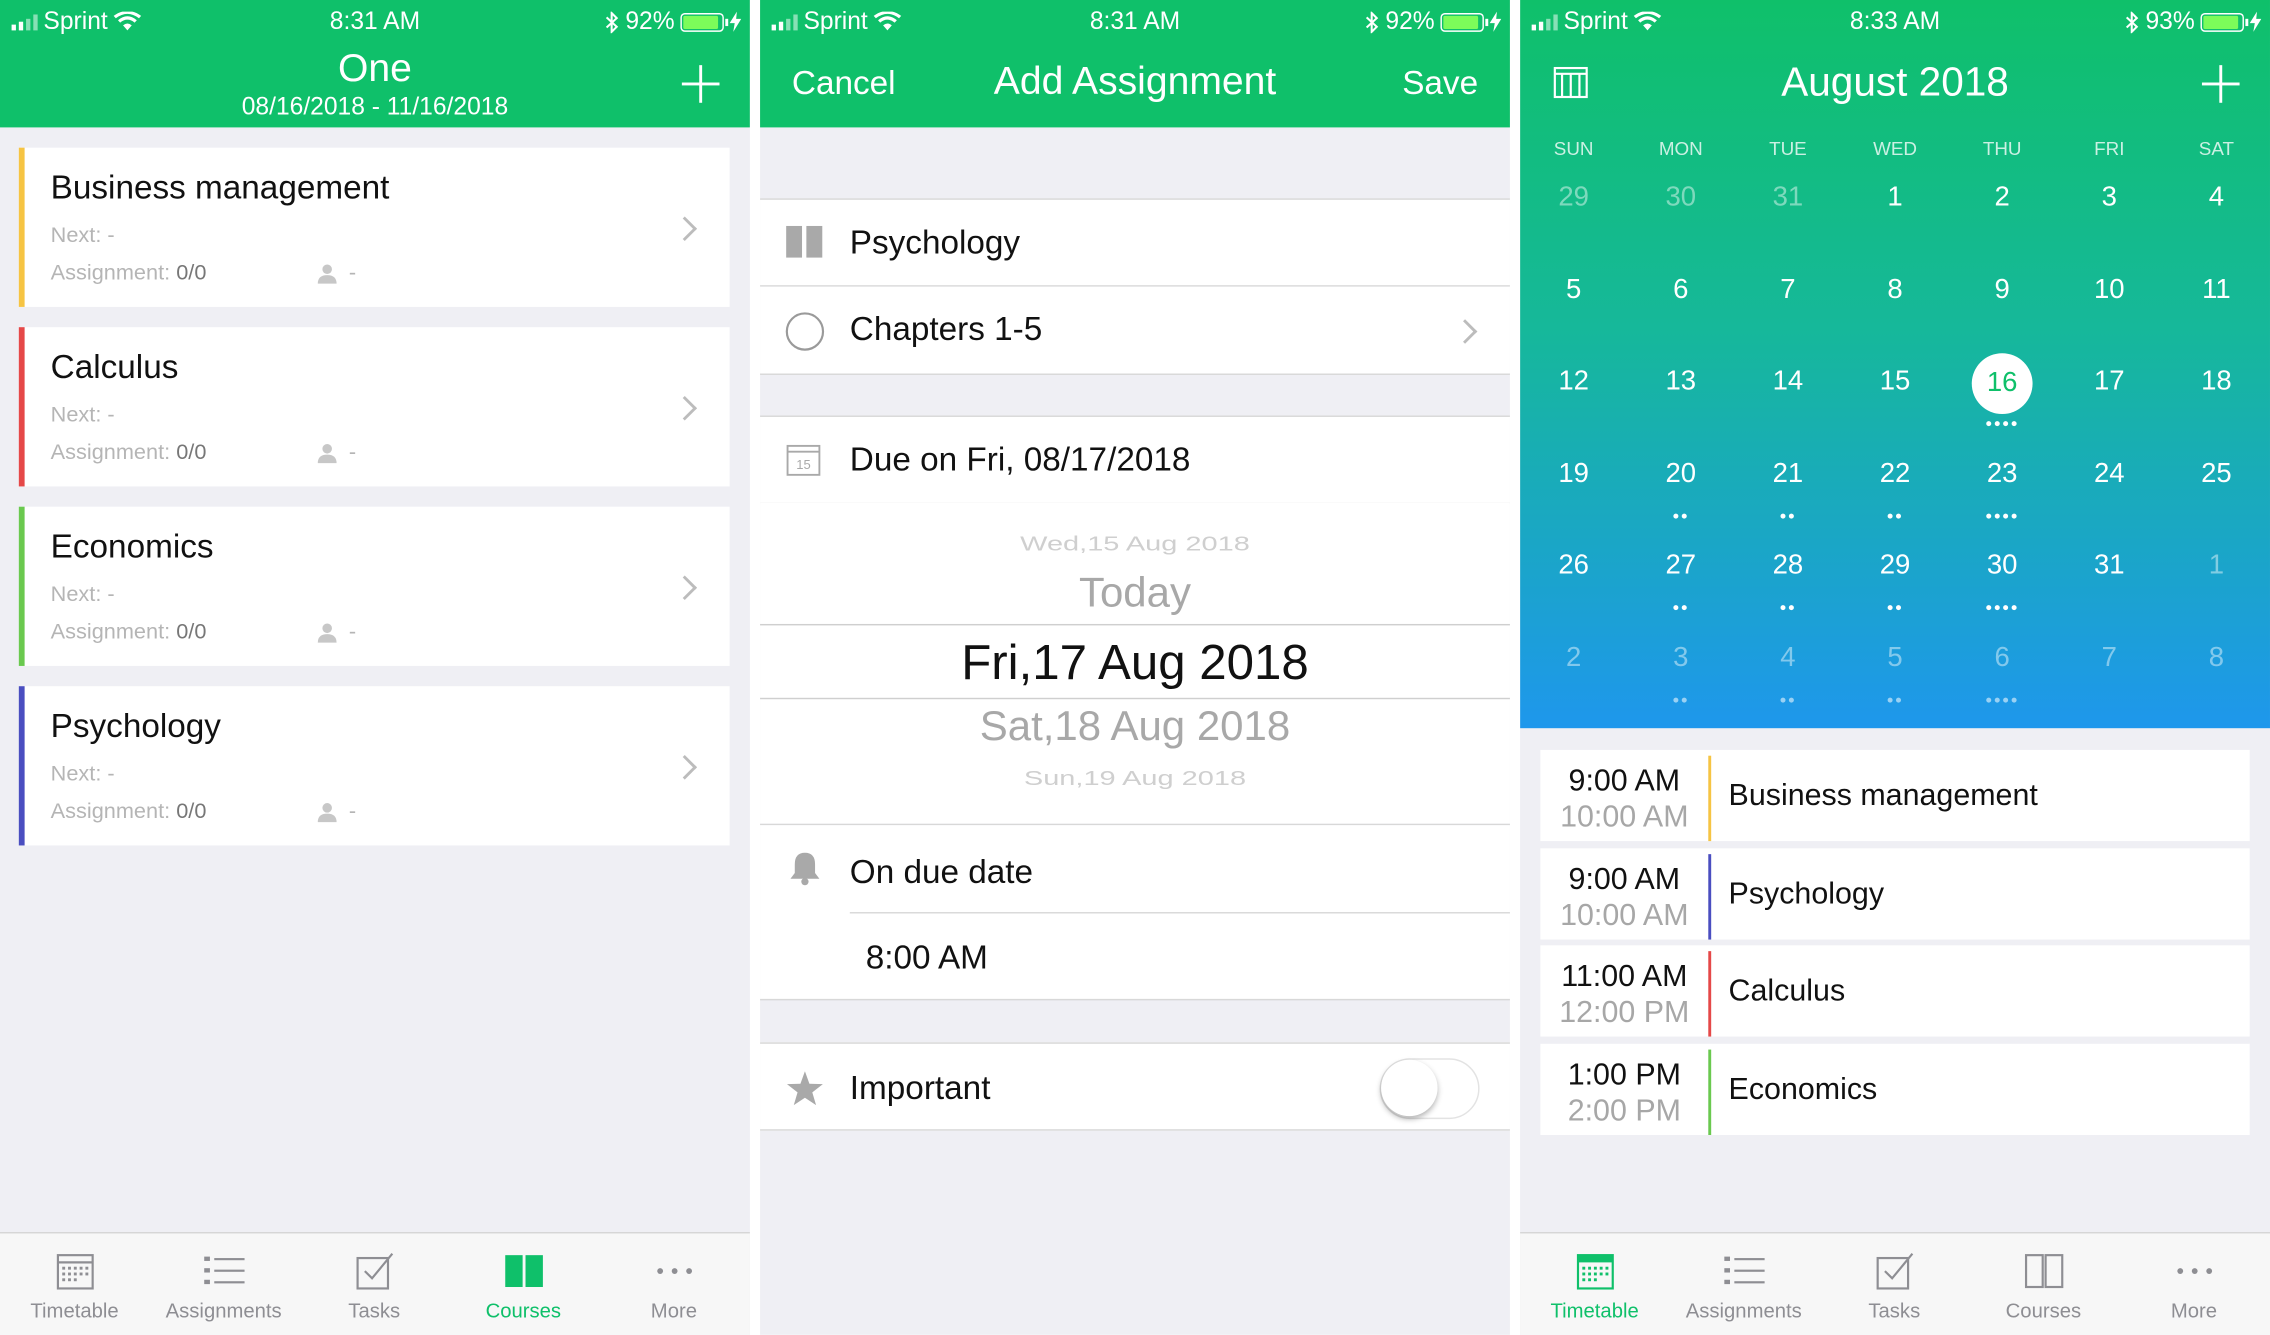  I want to click on day-number: 23, so click(2002, 473).